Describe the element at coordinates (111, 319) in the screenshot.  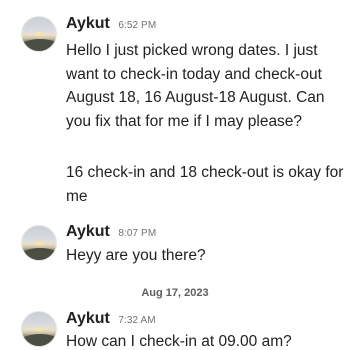
I see `message-header: Aykut 7:32 AM` at that location.